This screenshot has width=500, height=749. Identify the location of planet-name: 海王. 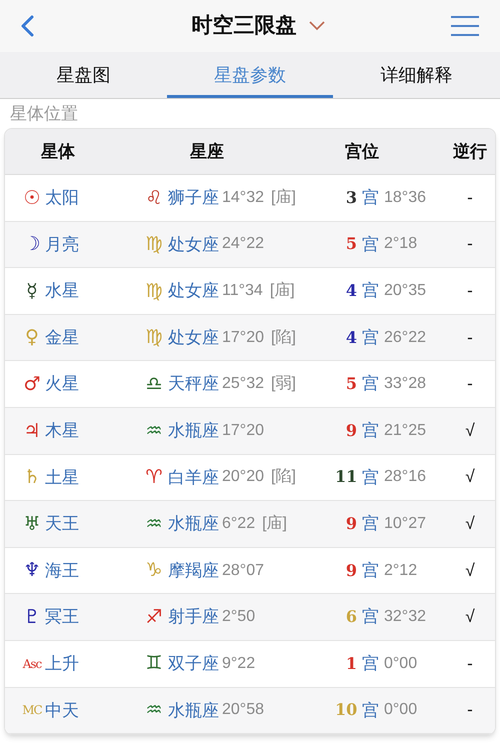
(62, 571).